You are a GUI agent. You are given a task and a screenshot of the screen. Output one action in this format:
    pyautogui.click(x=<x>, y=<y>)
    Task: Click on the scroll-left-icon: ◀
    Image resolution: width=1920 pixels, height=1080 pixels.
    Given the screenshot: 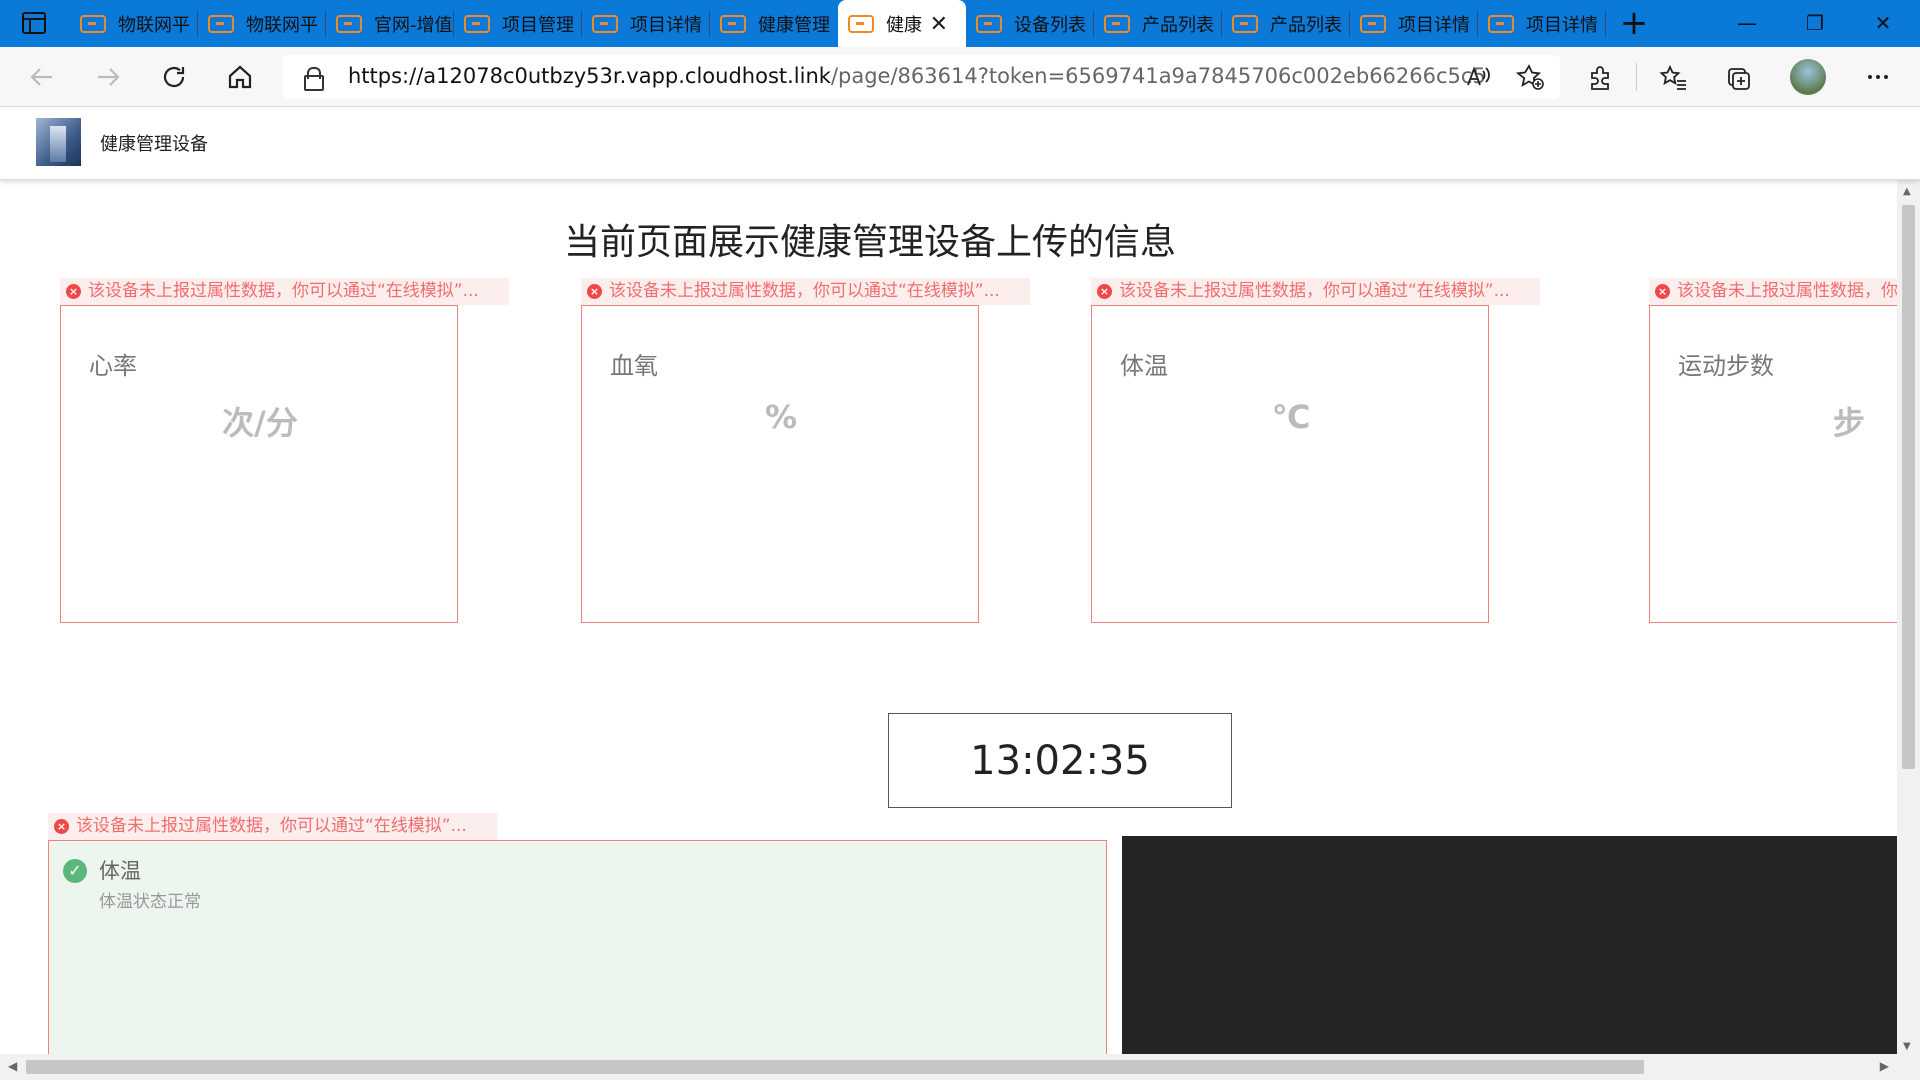 What is the action you would take?
    pyautogui.click(x=12, y=1066)
    